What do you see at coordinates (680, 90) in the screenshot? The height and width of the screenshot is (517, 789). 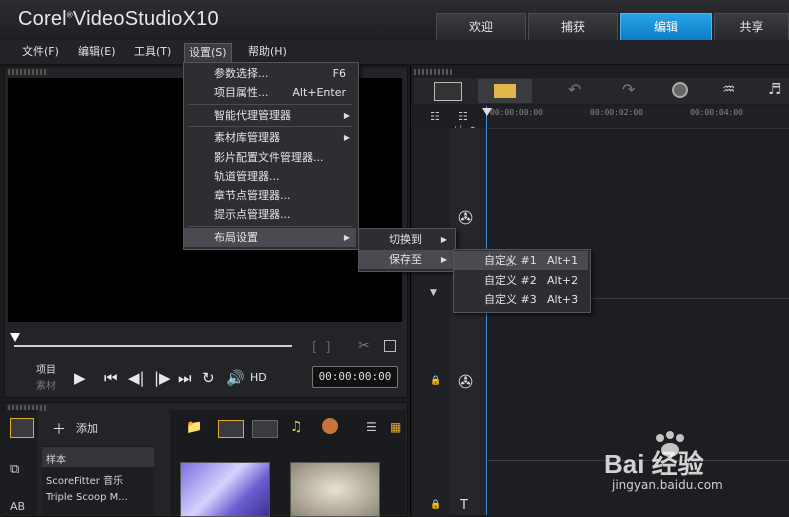 I see `record-icon` at bounding box center [680, 90].